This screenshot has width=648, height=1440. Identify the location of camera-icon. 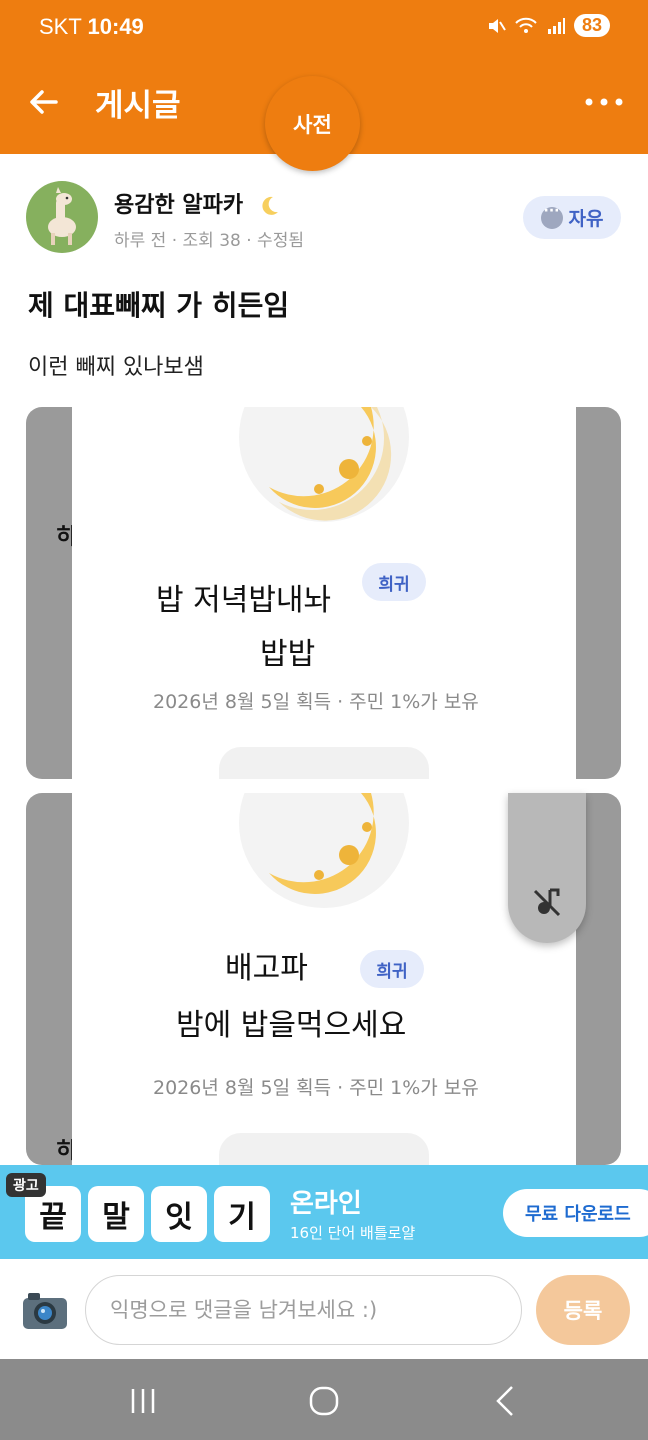
(45, 1311).